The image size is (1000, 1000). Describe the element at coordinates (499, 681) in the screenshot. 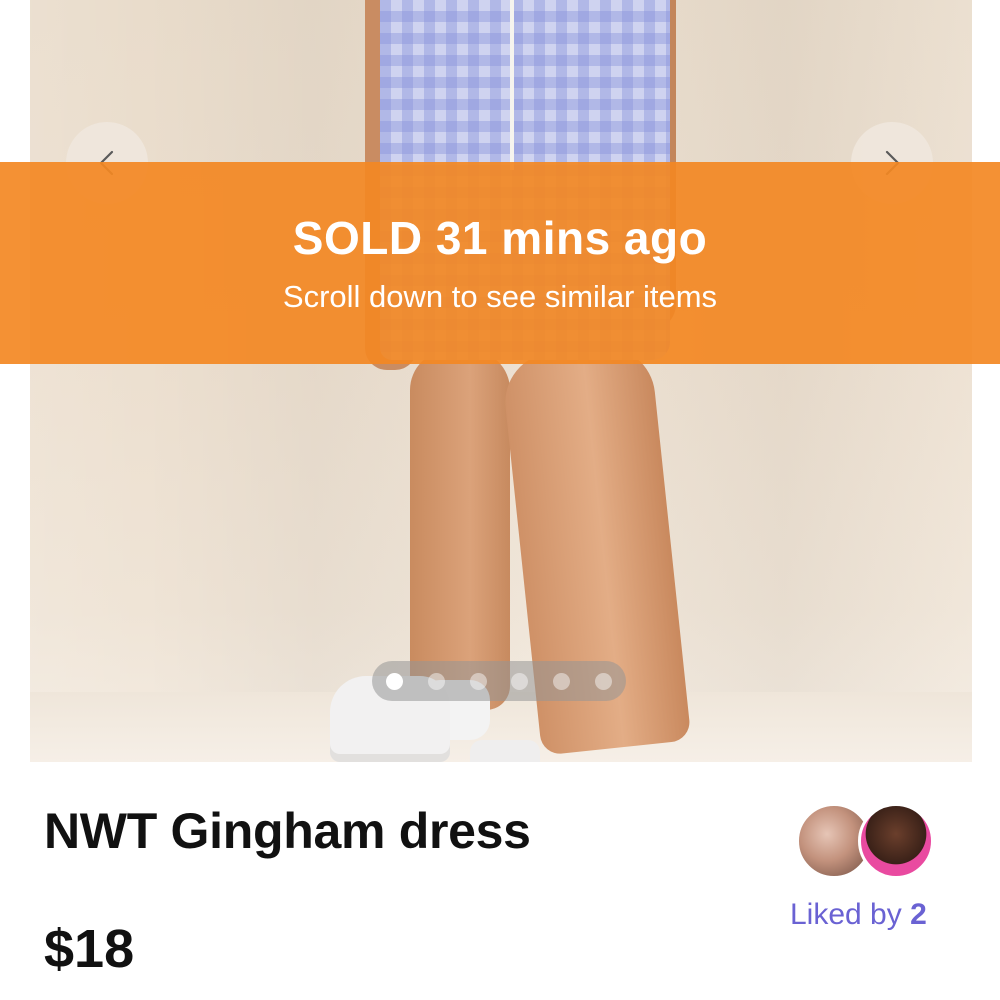

I see `carousel-pagination` at that location.